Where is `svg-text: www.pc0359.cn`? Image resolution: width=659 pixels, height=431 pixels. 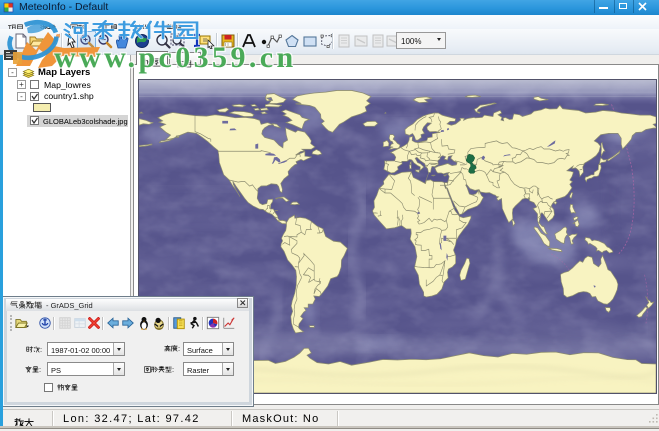 svg-text: www.pc0359.cn is located at coordinates (175, 59).